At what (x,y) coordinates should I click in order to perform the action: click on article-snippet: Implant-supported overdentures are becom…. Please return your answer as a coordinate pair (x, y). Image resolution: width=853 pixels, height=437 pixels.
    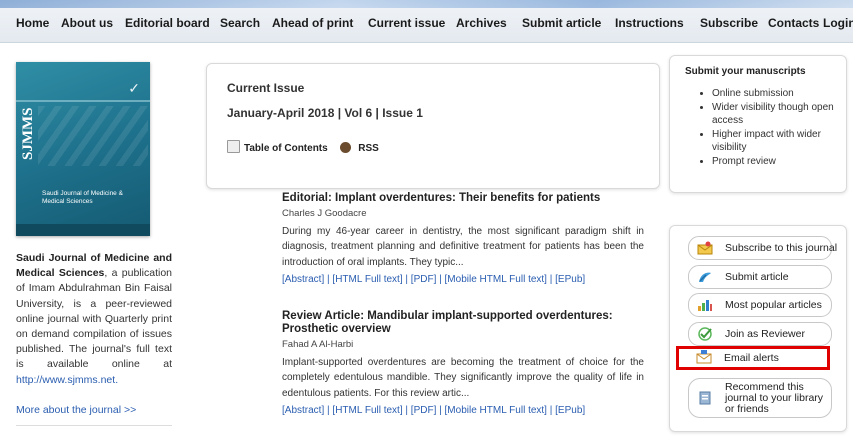
    Looking at the image, I should click on (463, 378).